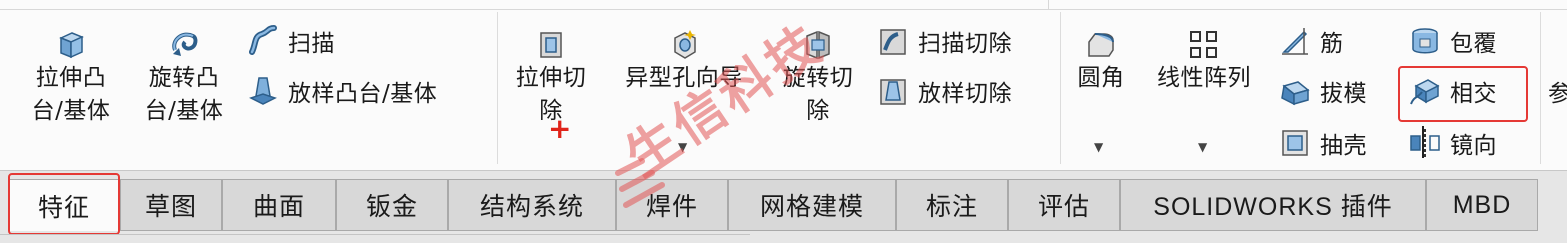  I want to click on shell-label: 抽壳, so click(1343, 146).